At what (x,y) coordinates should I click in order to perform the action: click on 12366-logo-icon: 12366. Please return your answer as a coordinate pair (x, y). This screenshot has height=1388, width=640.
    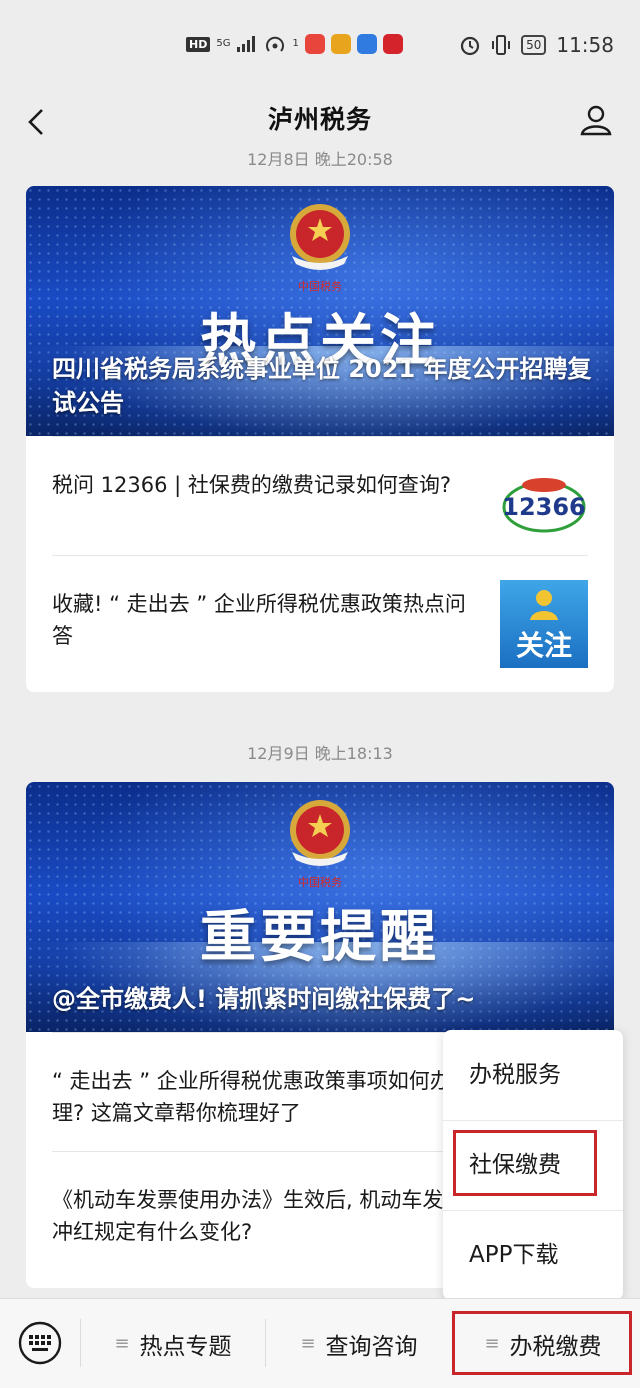
    Looking at the image, I should click on (544, 505).